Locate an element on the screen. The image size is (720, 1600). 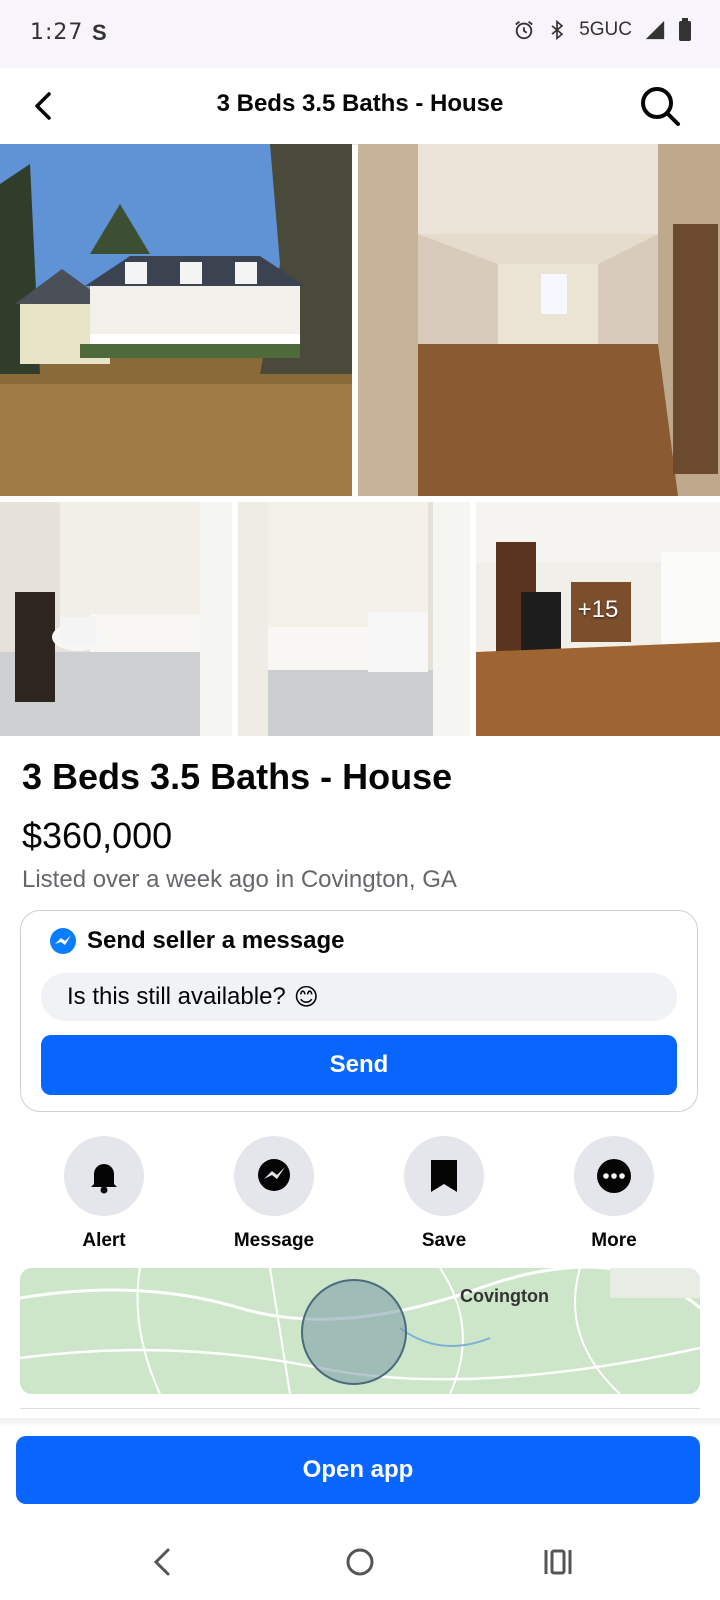
message-circle is located at coordinates (274, 1176).